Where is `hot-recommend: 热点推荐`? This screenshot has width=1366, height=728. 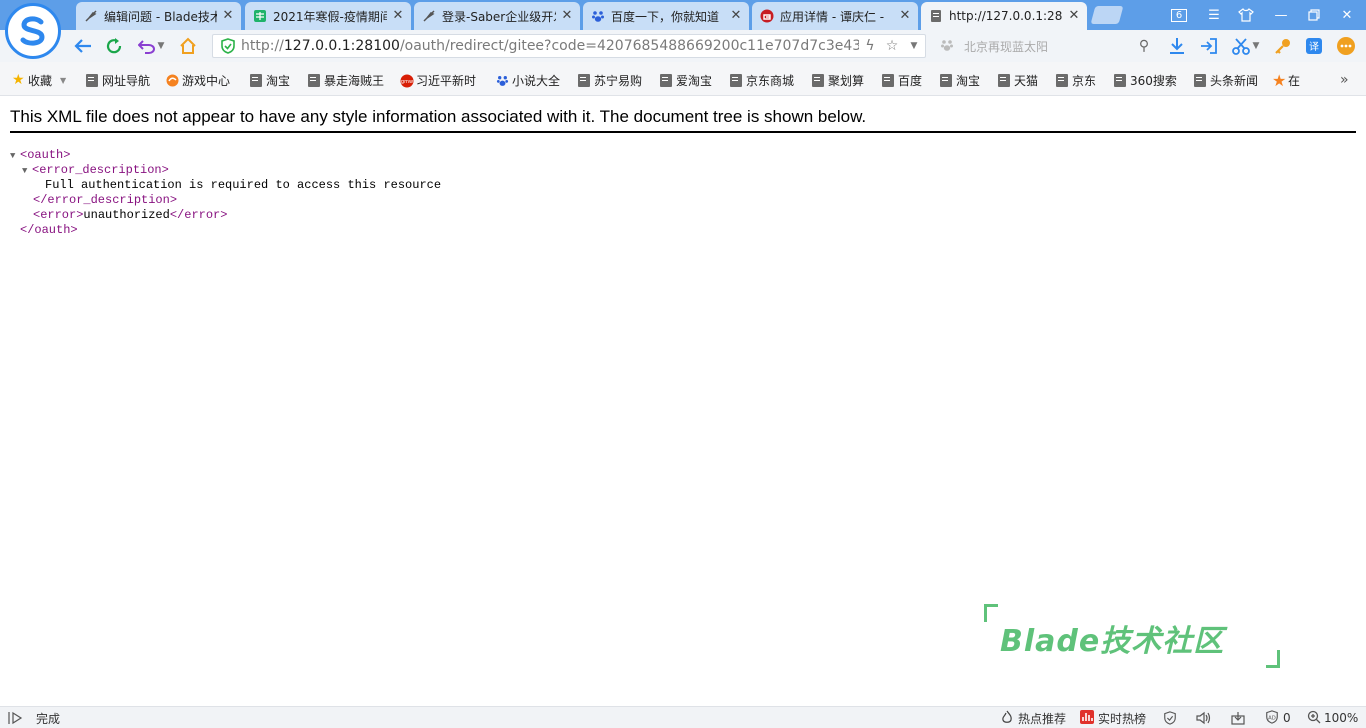
hot-recommend: 热点推荐 is located at coordinates (1033, 718).